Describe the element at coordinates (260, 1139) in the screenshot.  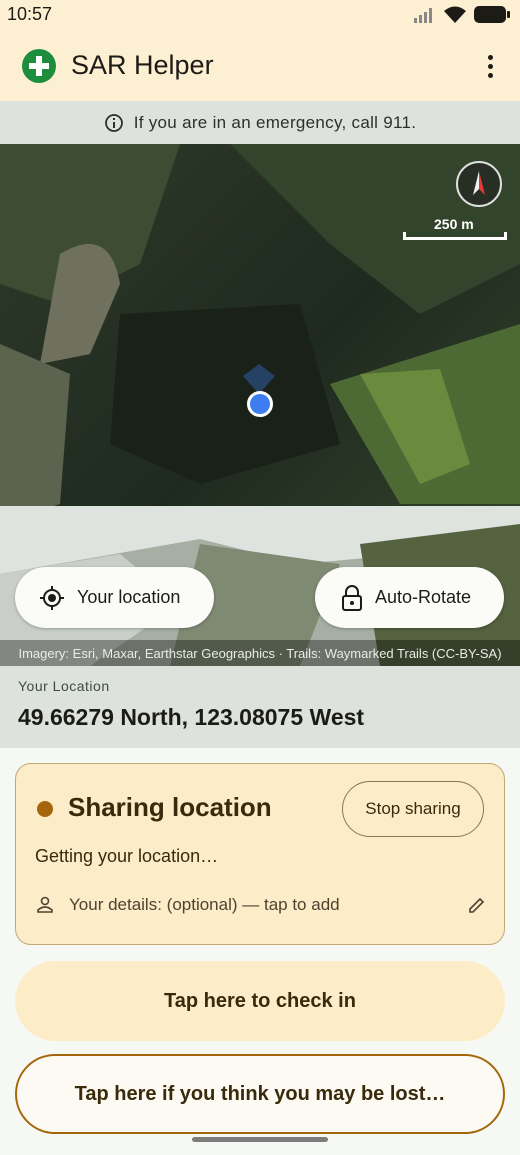
I see `home-indicator` at that location.